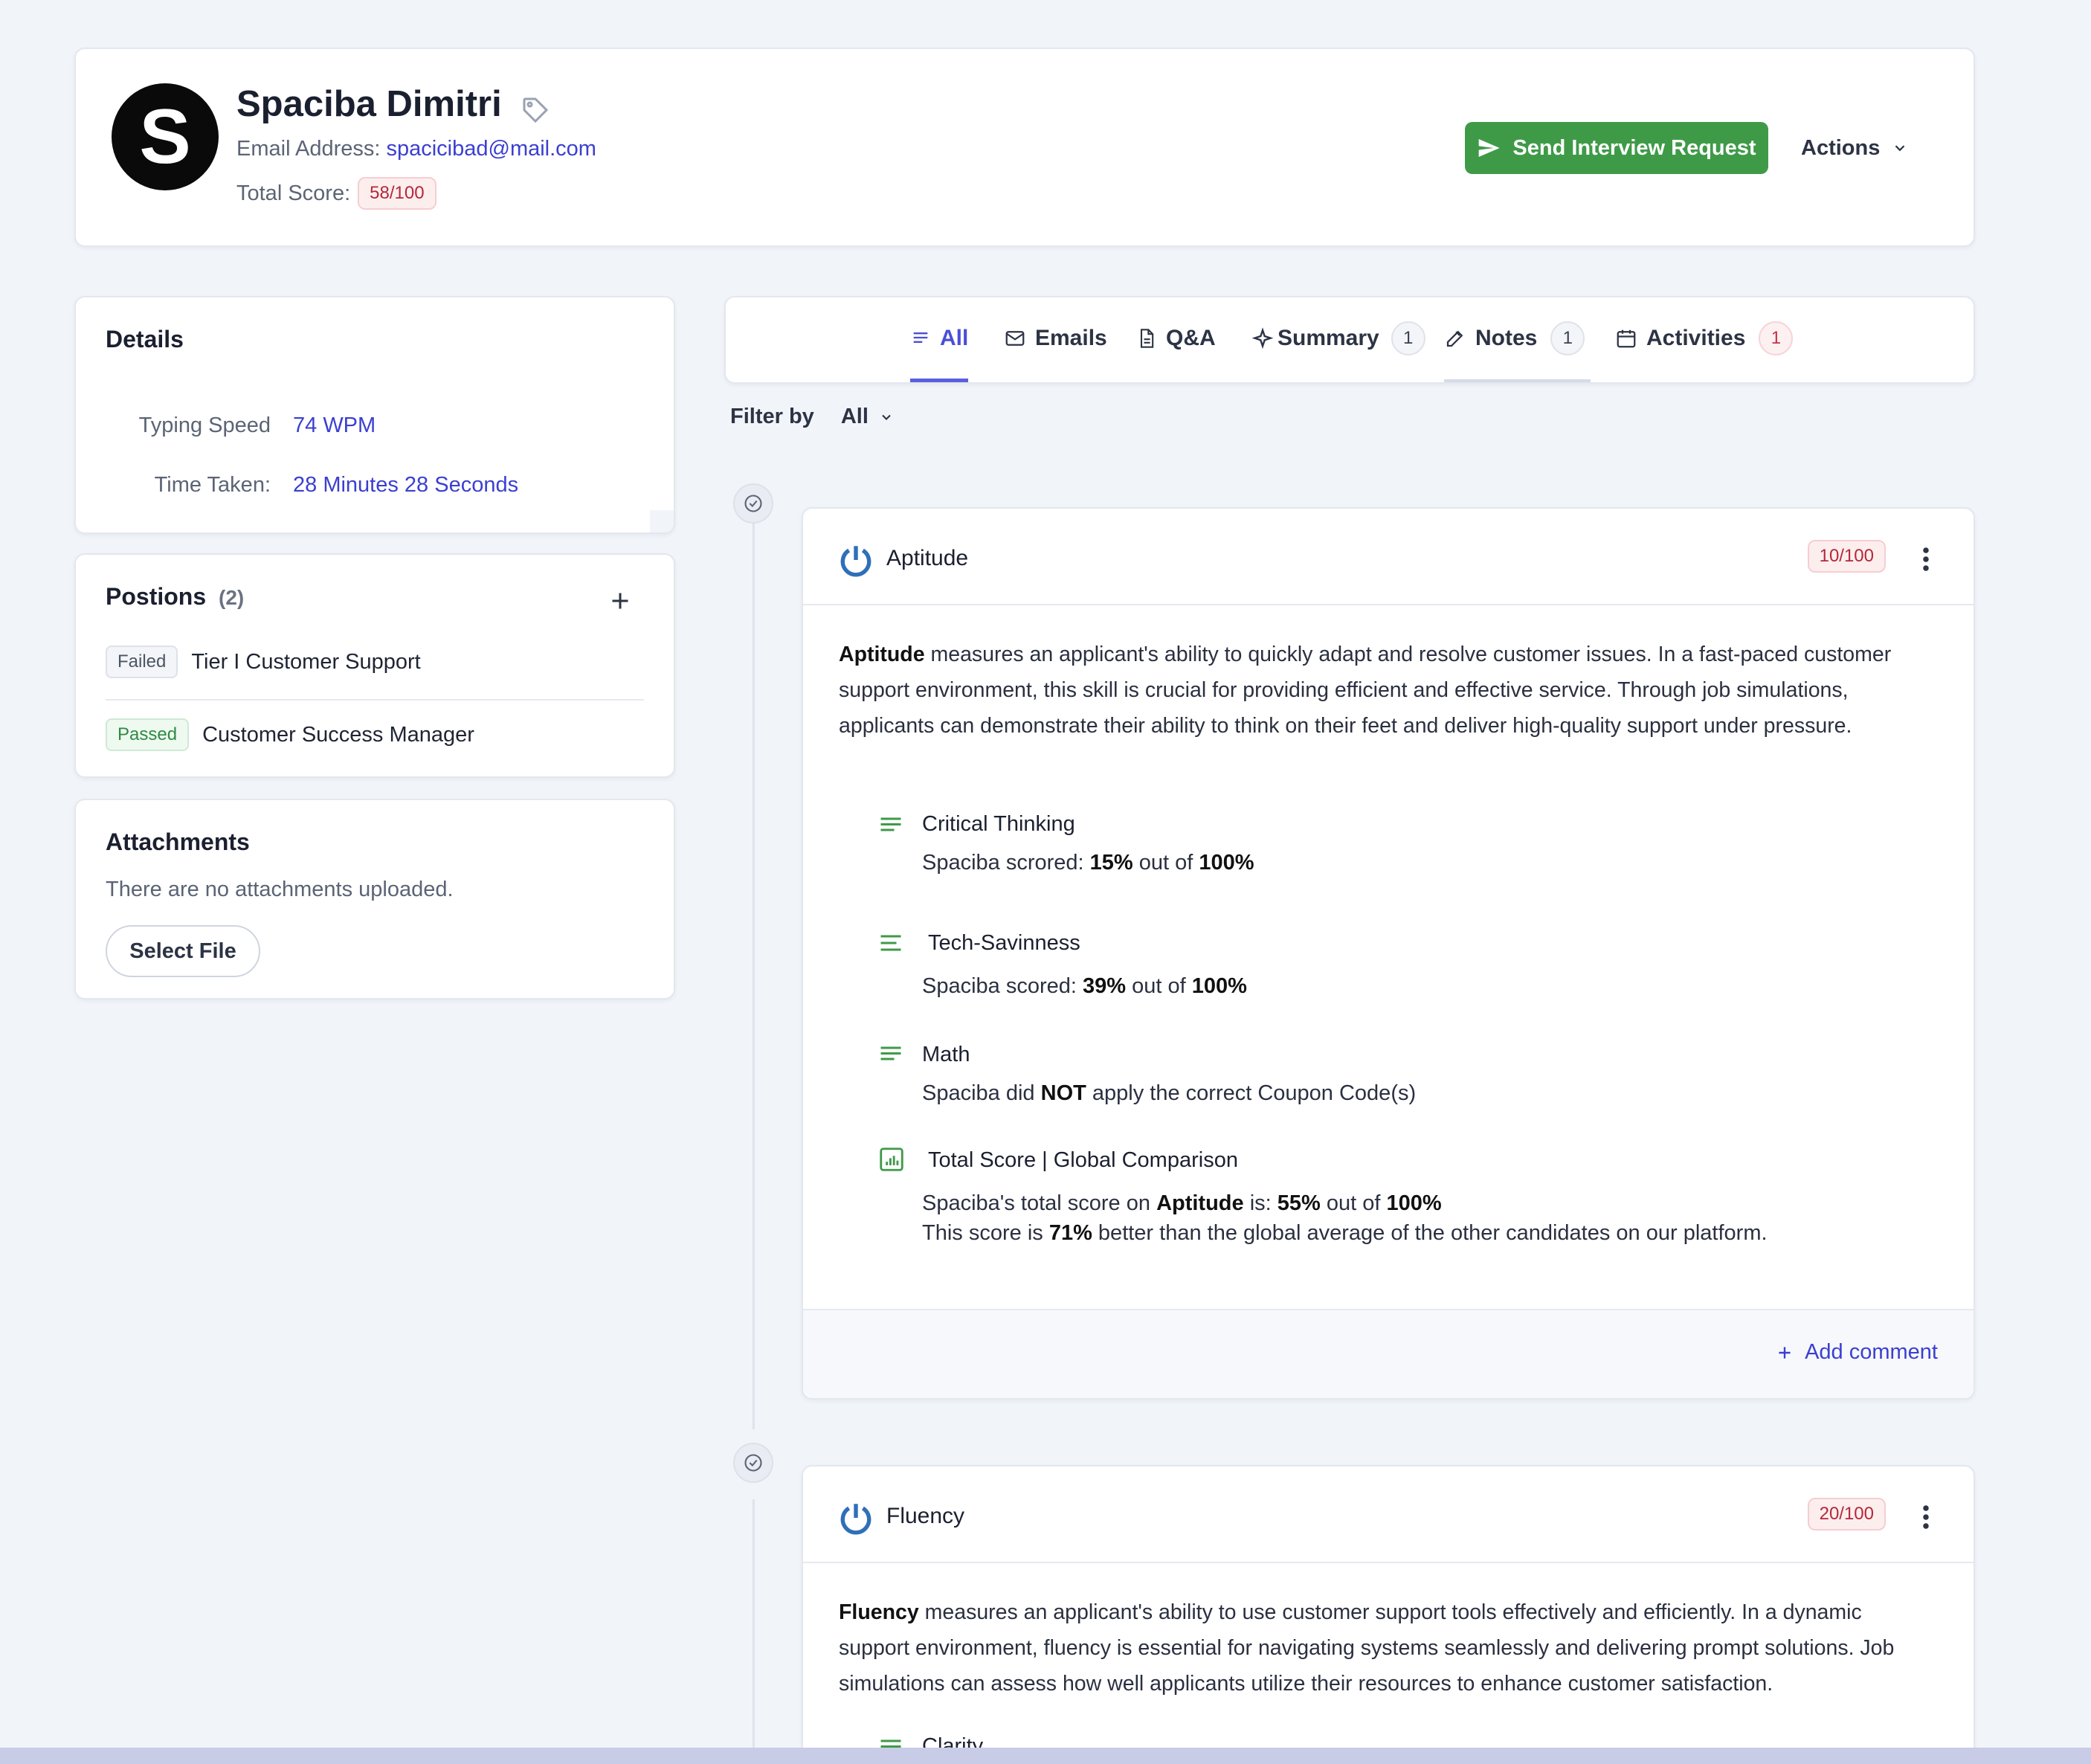  I want to click on typing-speed-label: Typing Speed, so click(204, 425).